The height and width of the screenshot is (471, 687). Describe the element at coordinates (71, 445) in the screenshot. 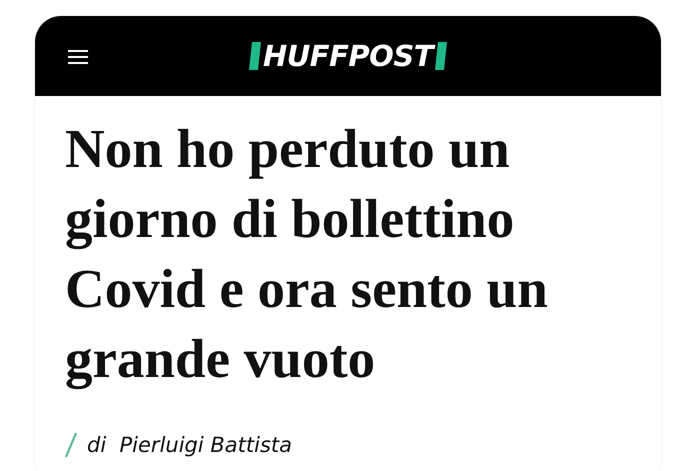

I see `slash-icon` at that location.